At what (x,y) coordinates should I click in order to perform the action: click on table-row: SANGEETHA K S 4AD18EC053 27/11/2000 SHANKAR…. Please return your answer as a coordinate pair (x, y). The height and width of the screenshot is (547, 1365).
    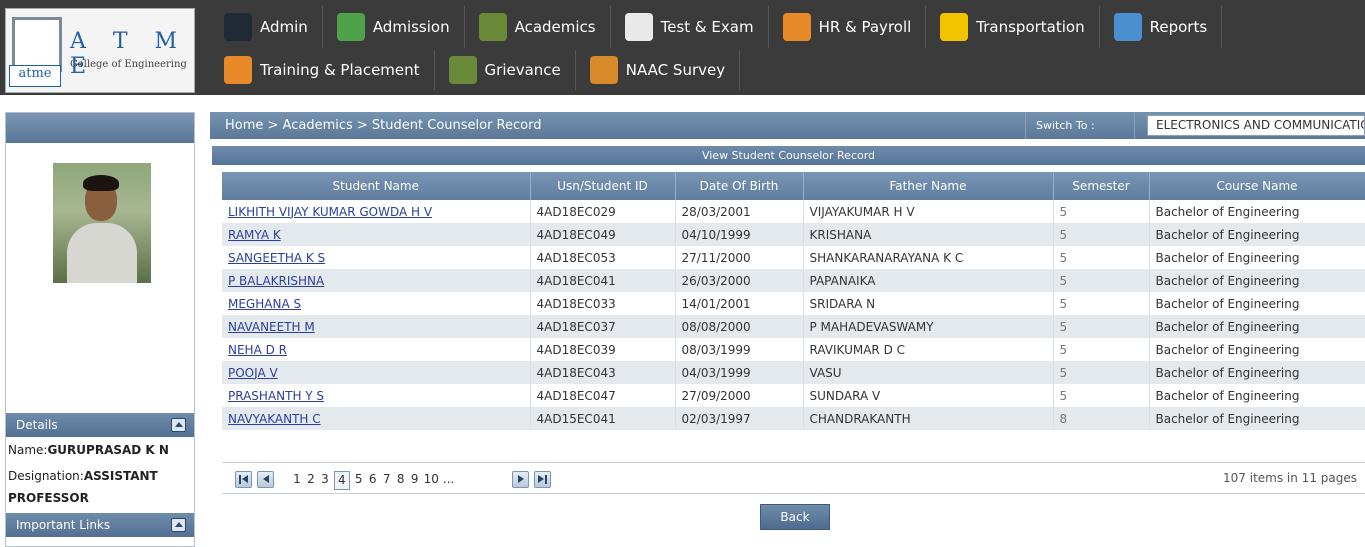
    Looking at the image, I should click on (793, 257).